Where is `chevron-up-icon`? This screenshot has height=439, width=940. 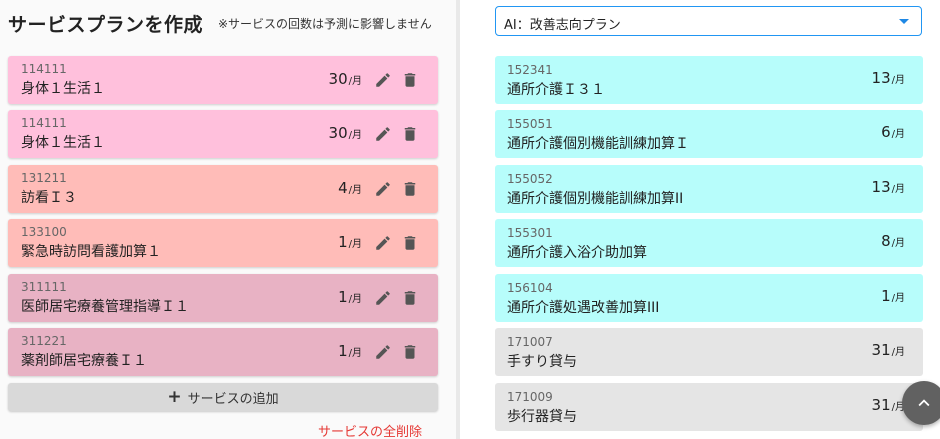
chevron-up-icon is located at coordinates (924, 403).